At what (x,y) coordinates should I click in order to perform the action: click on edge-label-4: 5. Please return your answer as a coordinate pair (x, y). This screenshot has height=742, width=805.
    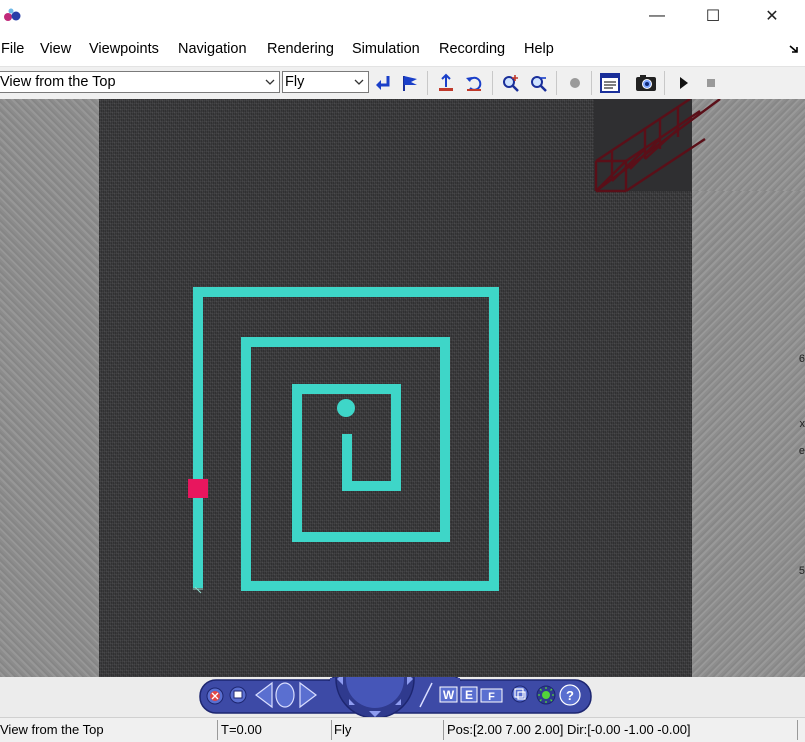
    Looking at the image, I should click on (802, 571).